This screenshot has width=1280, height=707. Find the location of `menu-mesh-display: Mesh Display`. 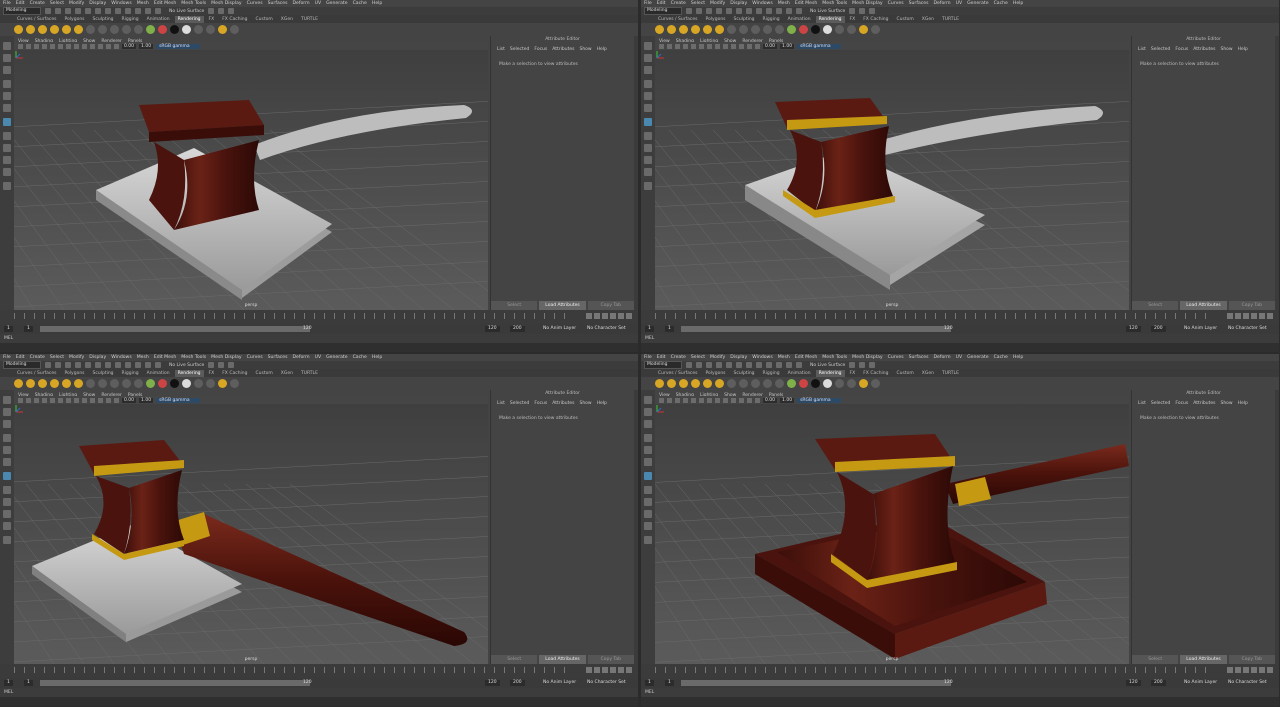

menu-mesh-display: Mesh Display is located at coordinates (867, 357).